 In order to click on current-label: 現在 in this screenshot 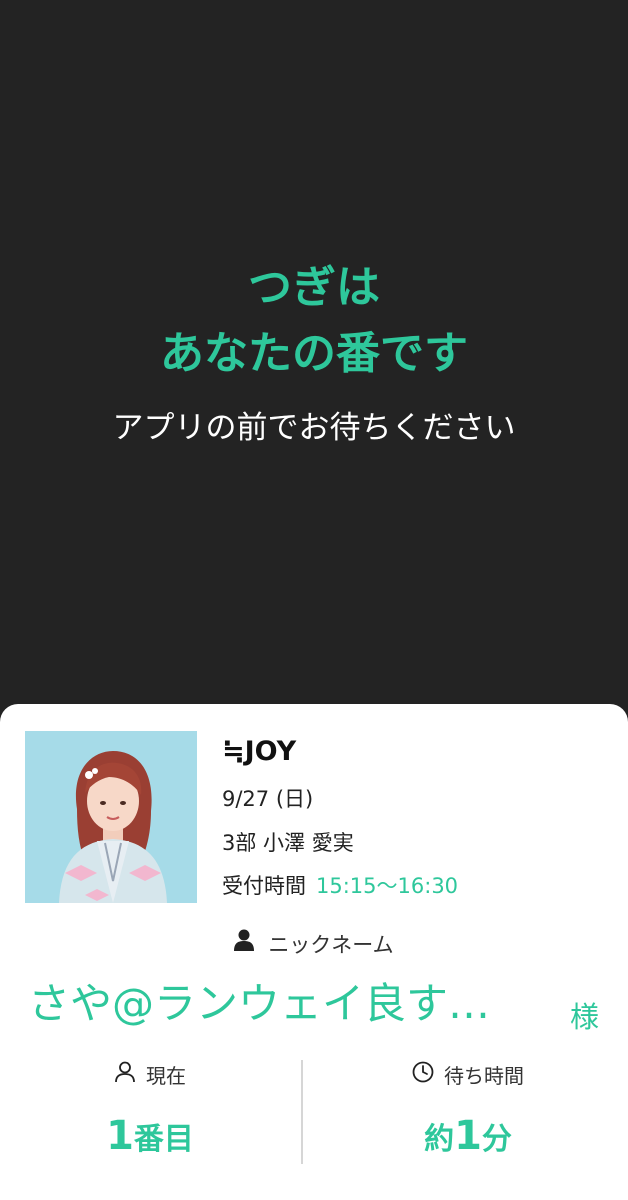, I will do `click(166, 1076)`.